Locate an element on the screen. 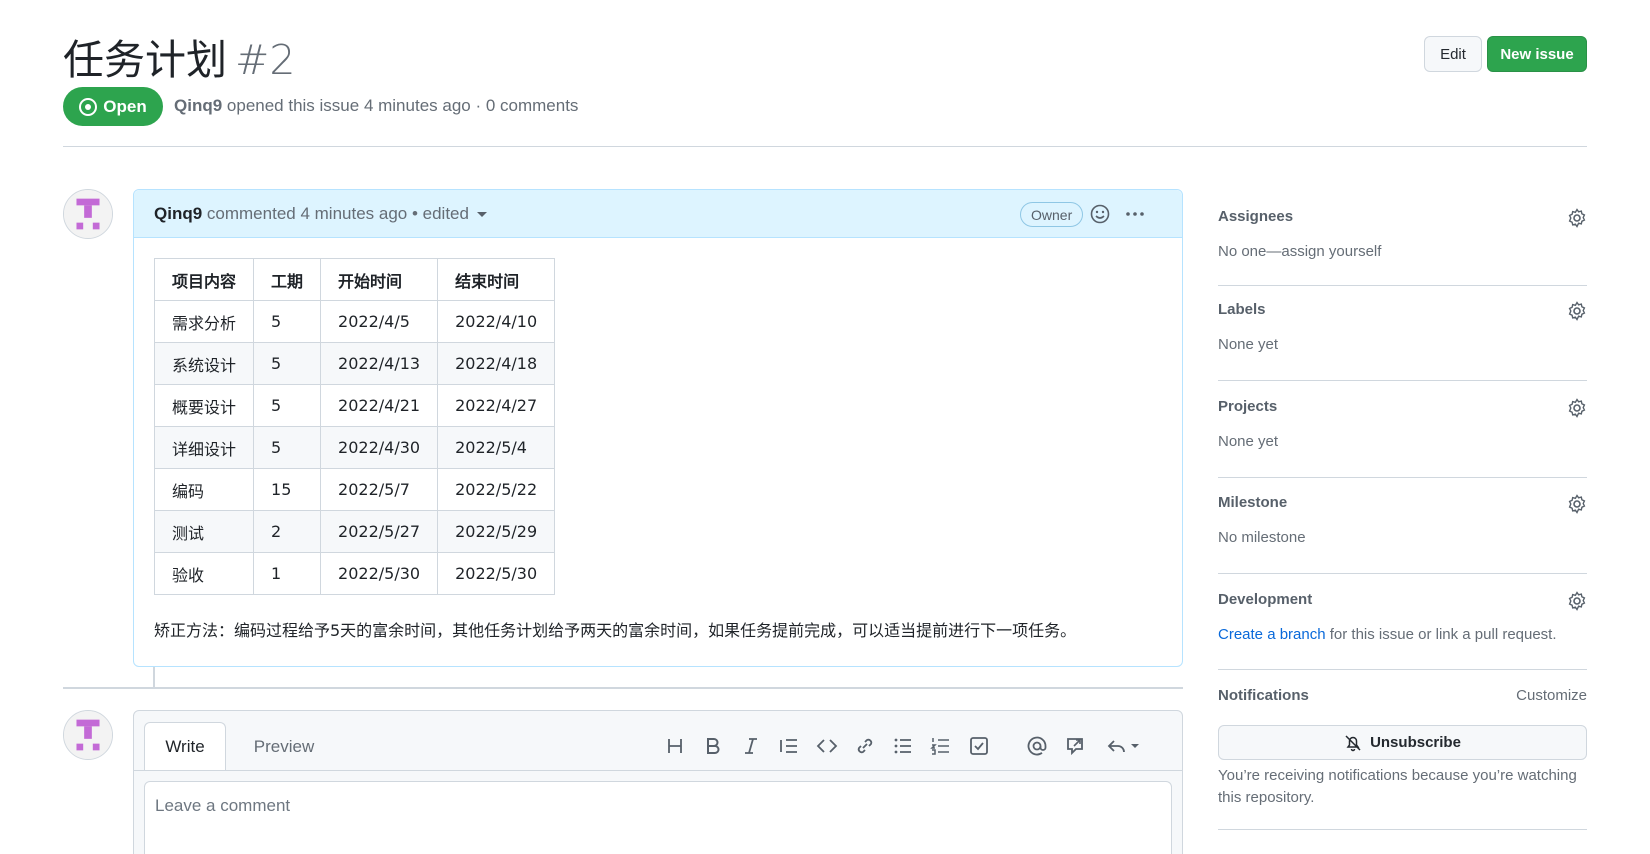  code-icon is located at coordinates (827, 746).